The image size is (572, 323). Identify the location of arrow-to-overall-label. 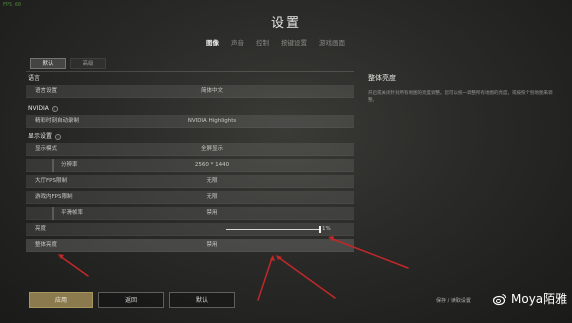
(74, 266).